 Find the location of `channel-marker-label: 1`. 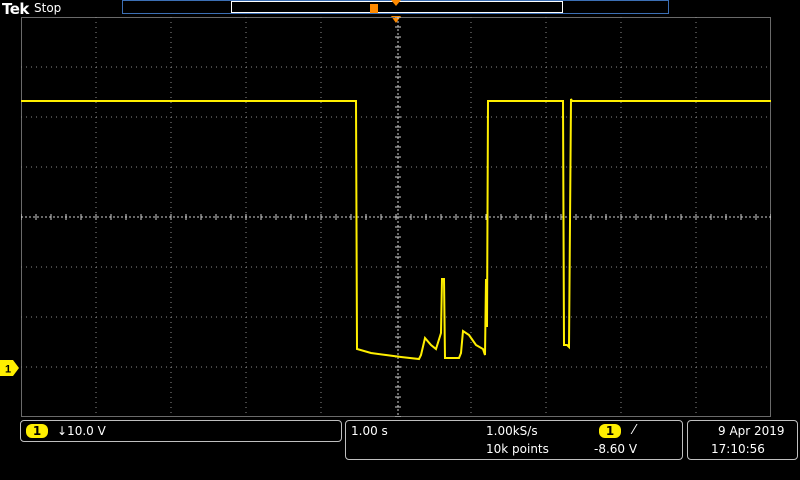

channel-marker-label: 1 is located at coordinates (8, 370).